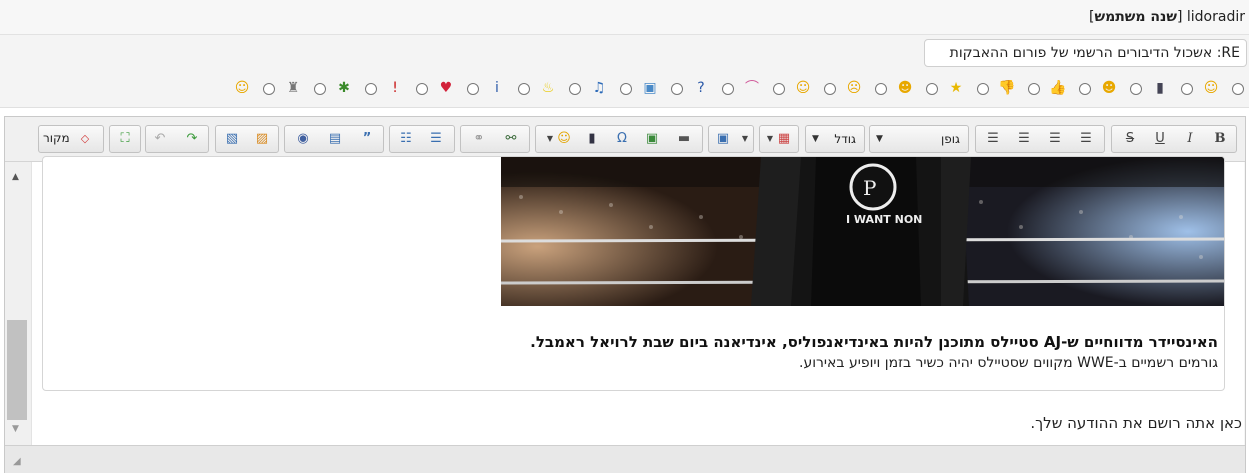 The height and width of the screenshot is (475, 1249). Describe the element at coordinates (232, 139) in the screenshot. I see `word-icon: ▧` at that location.